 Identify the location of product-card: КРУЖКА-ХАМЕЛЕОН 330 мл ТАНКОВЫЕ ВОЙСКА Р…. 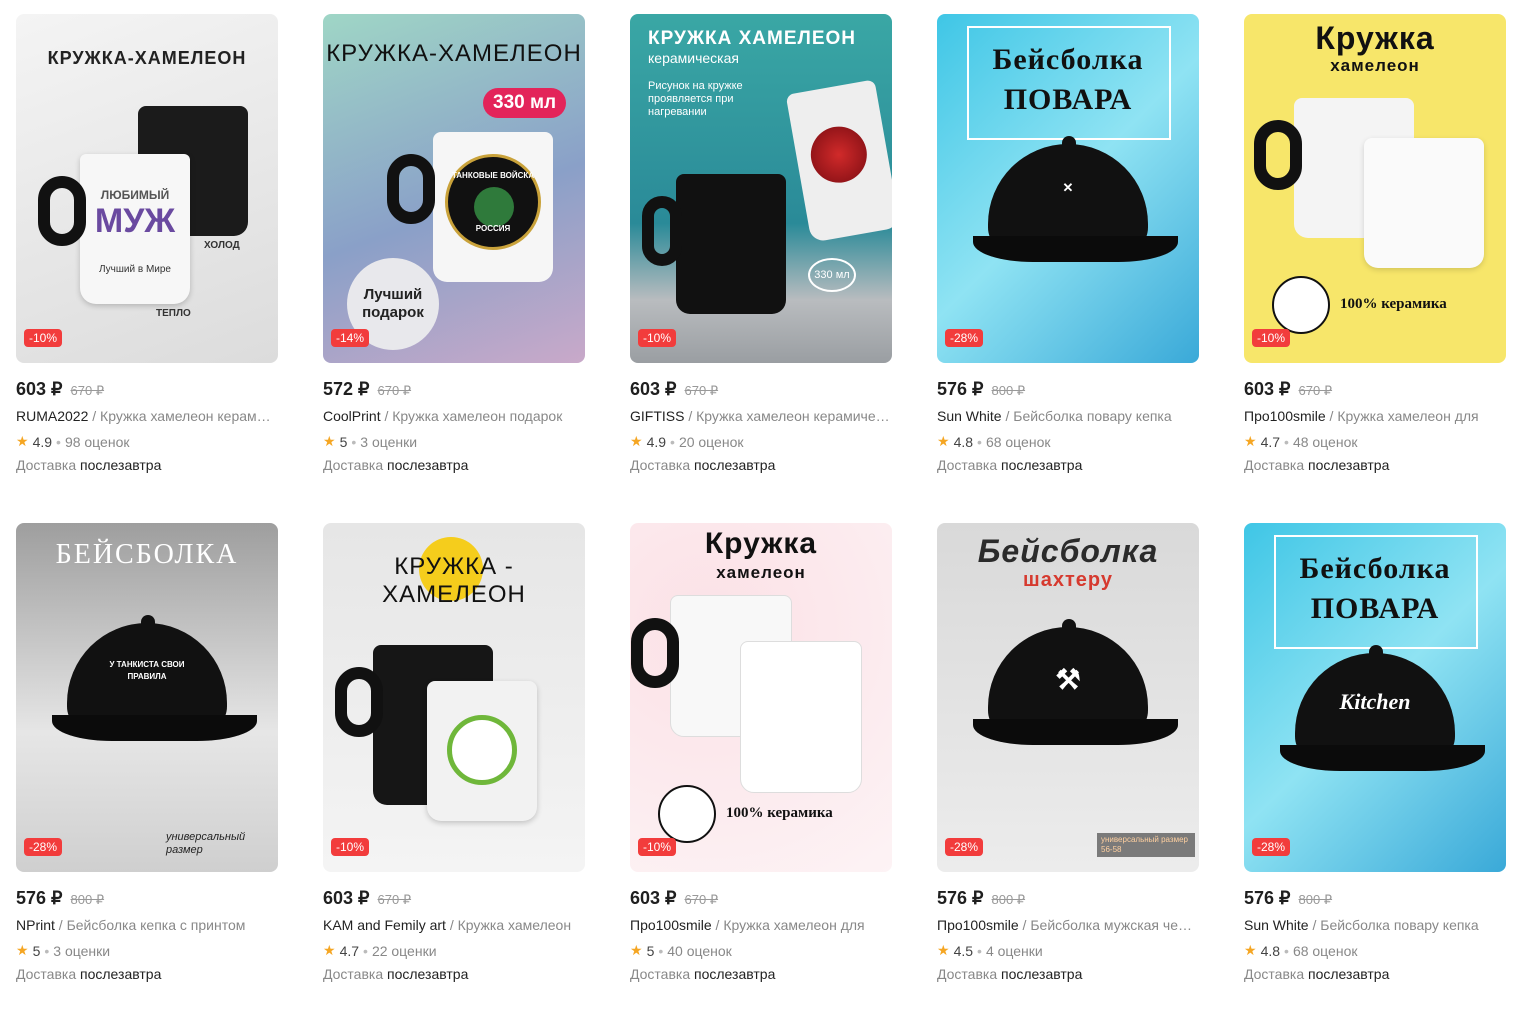
(454, 268).